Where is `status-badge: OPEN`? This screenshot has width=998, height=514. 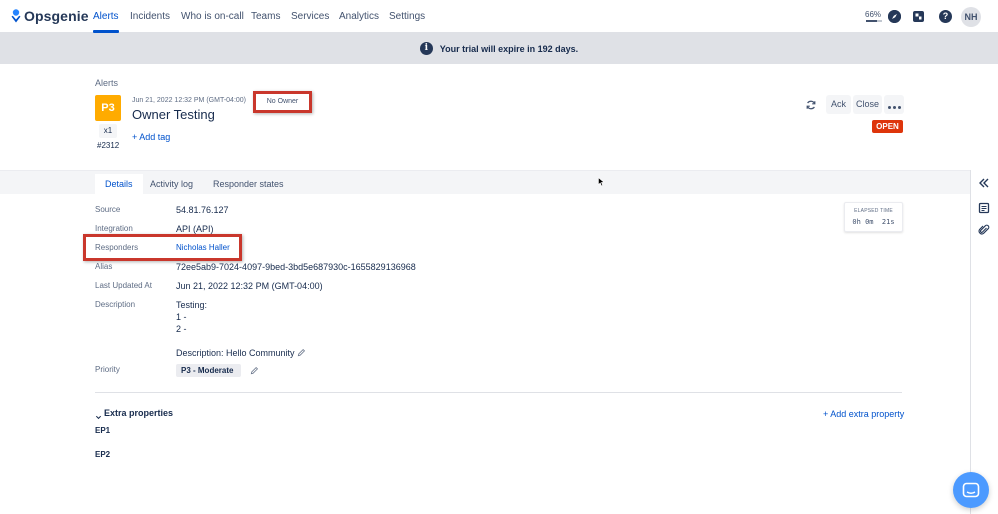
status-badge: OPEN is located at coordinates (887, 126).